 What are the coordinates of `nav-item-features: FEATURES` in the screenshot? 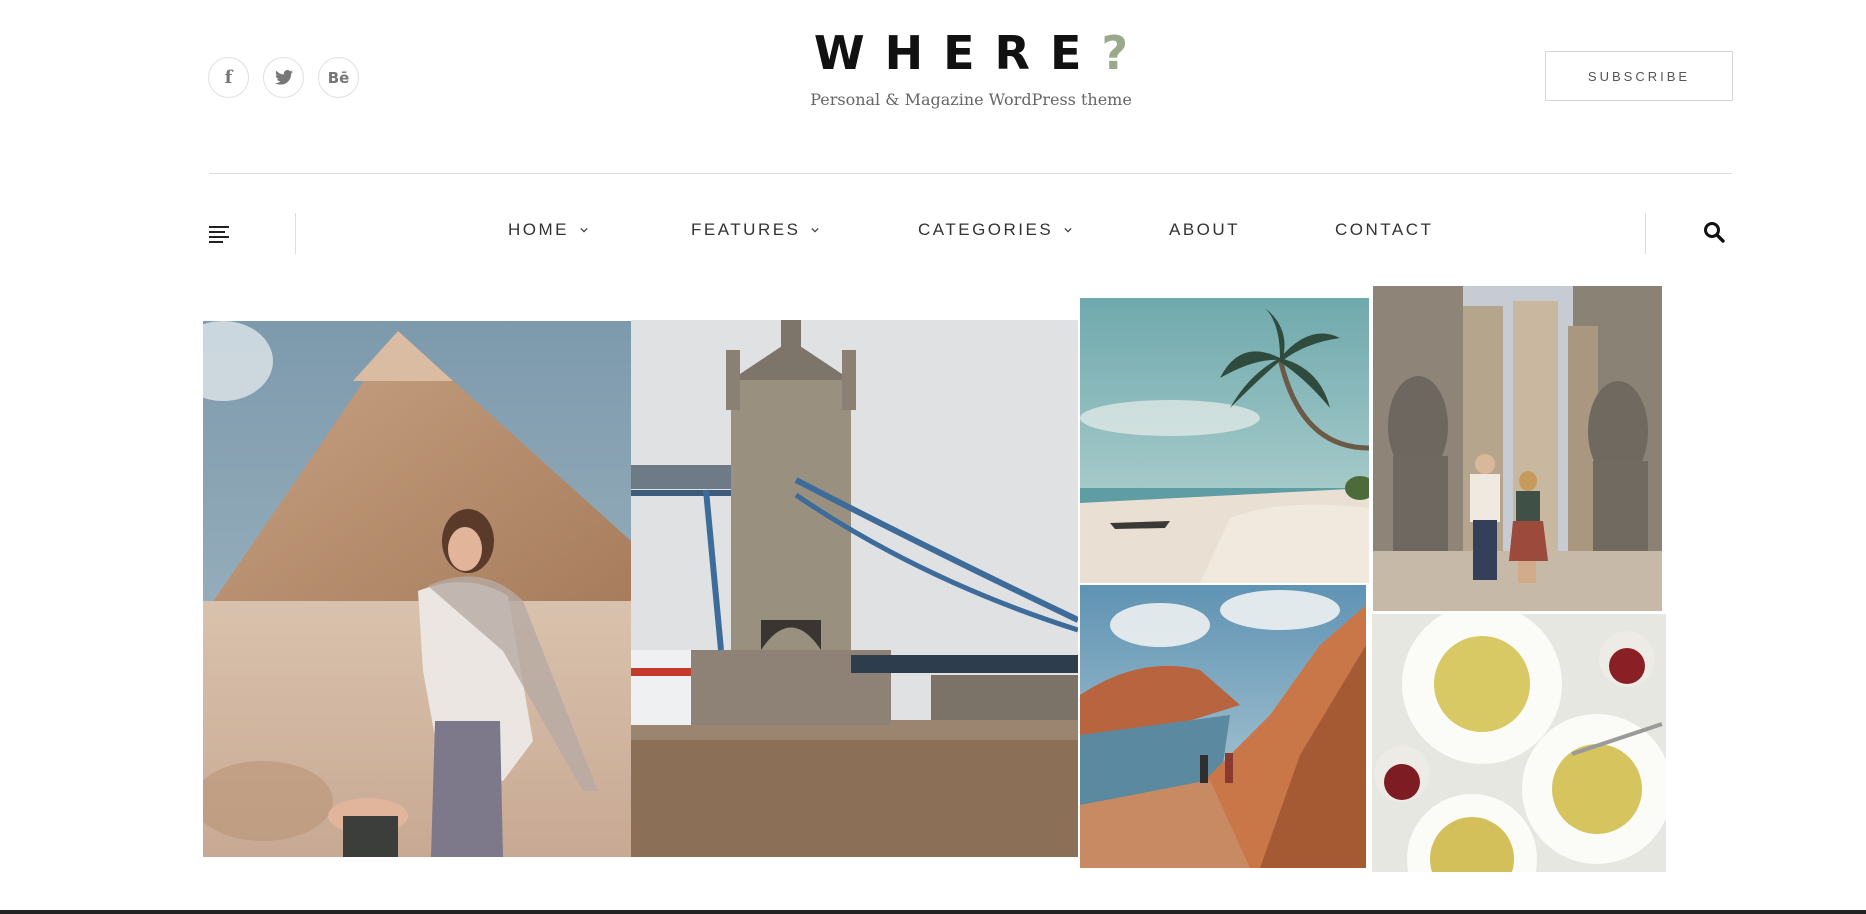 It's located at (755, 230).